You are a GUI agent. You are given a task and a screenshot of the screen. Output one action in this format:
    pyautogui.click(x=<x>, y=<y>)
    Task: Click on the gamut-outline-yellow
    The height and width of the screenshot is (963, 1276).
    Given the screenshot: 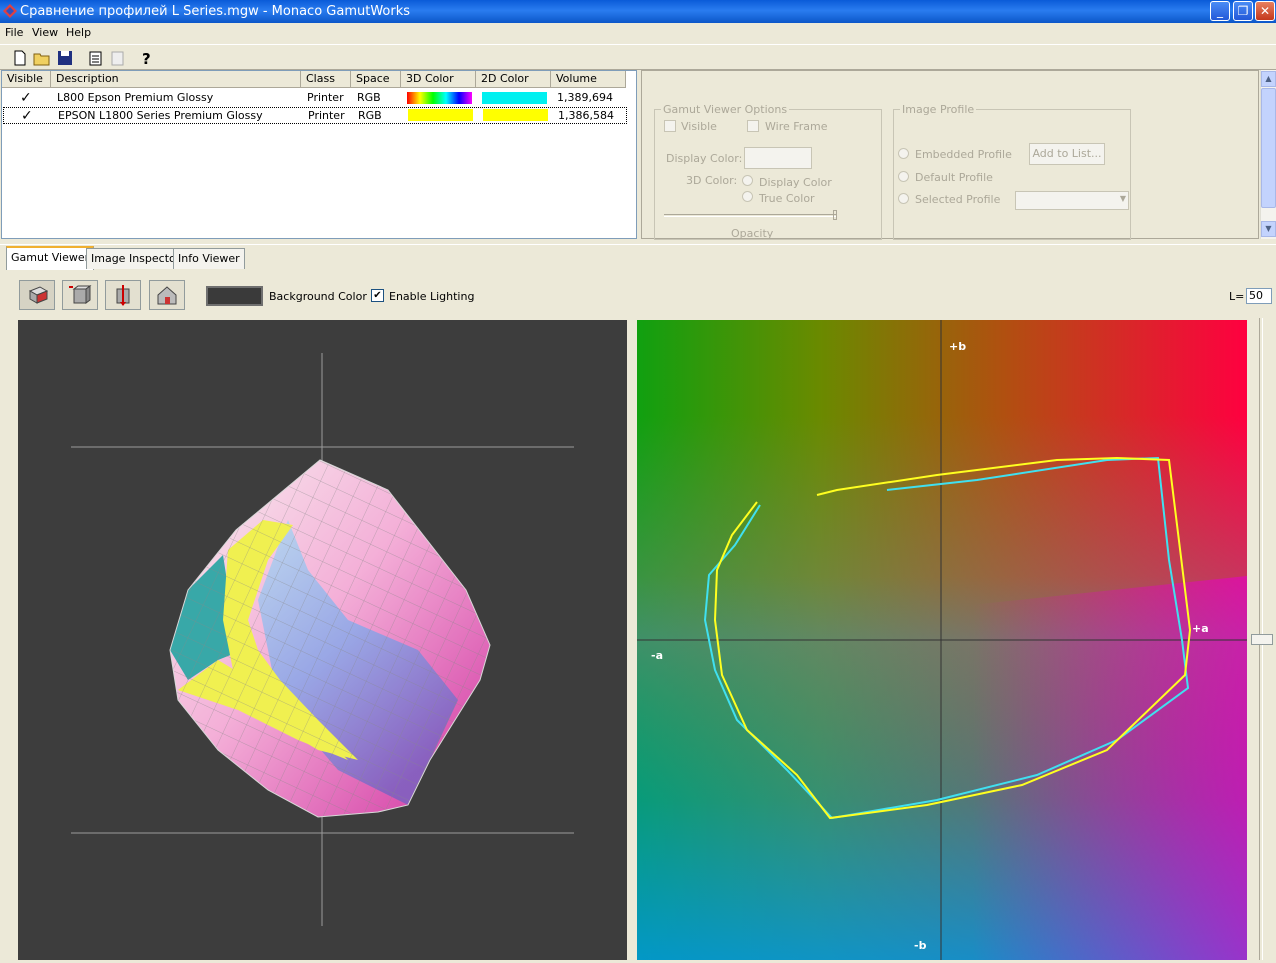 What is the action you would take?
    pyautogui.click(x=952, y=638)
    